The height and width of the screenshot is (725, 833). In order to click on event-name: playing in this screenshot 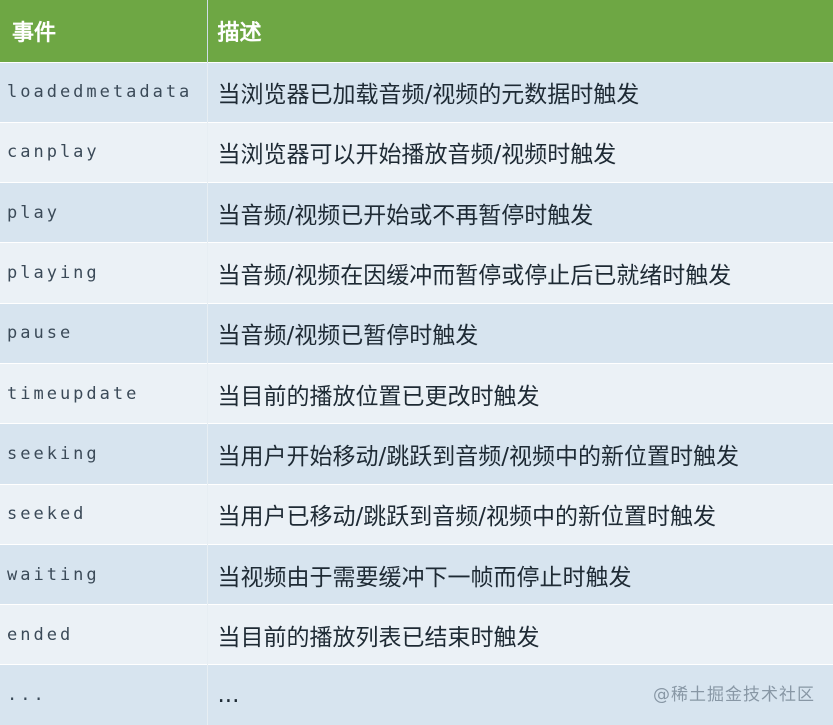, I will do `click(53, 273)`.